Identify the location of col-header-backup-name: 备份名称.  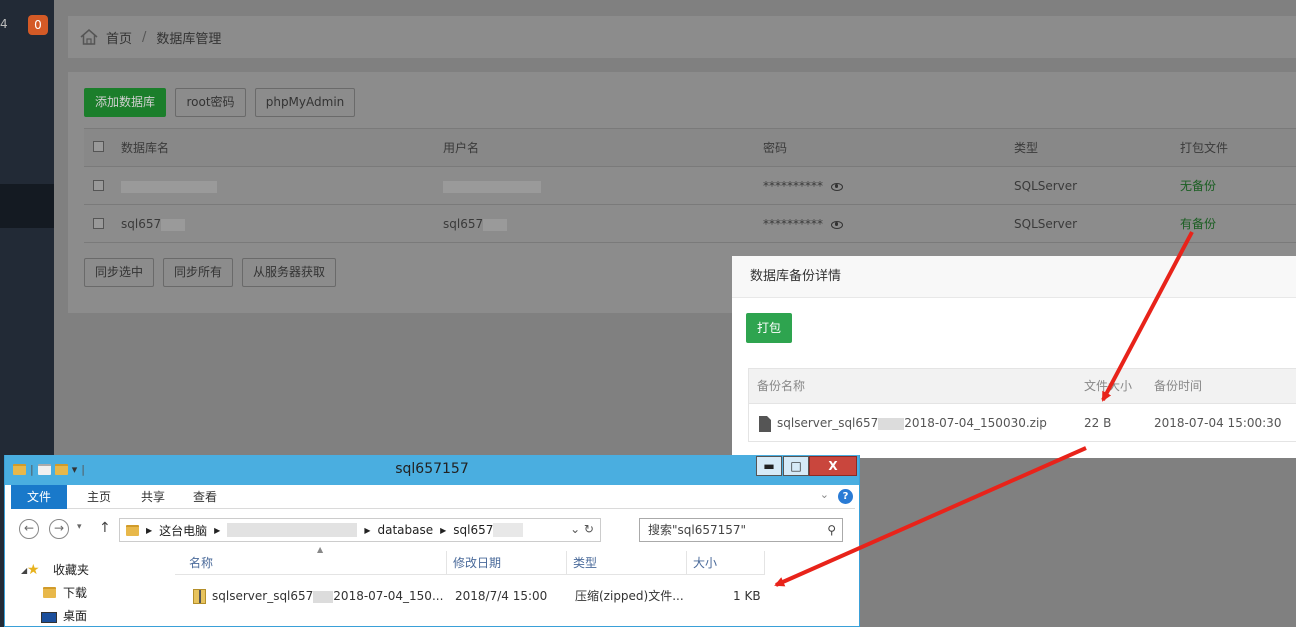
(781, 386).